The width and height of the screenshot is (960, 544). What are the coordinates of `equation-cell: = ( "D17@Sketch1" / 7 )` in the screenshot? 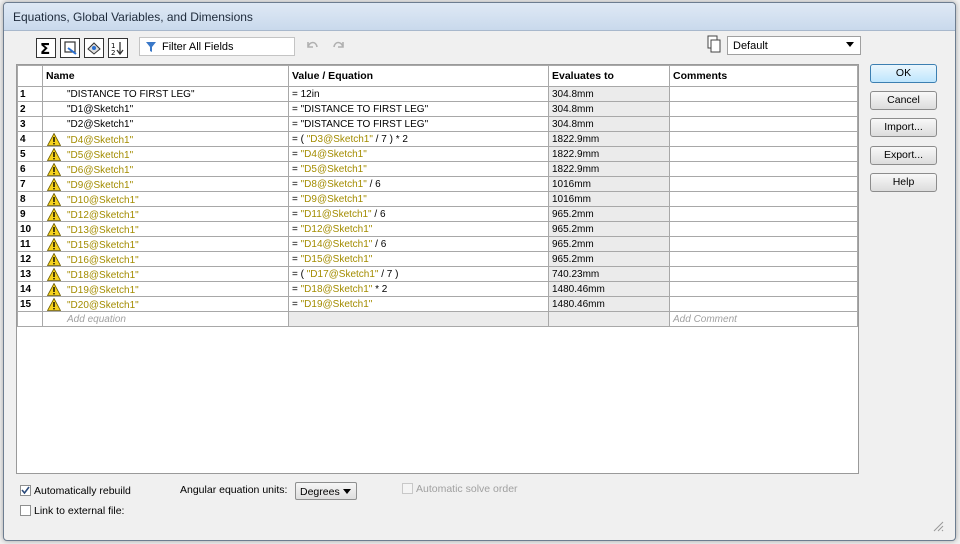 It's located at (418, 274).